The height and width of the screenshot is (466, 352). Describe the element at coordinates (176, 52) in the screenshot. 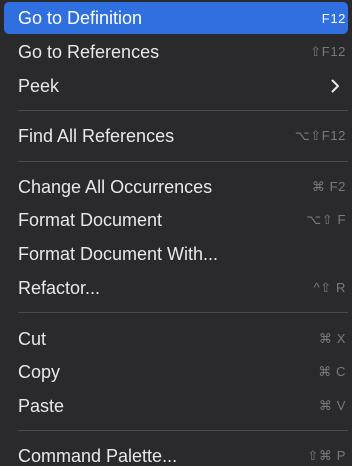

I see `menu-item-go-to-references: Go to References ⇧F12` at that location.